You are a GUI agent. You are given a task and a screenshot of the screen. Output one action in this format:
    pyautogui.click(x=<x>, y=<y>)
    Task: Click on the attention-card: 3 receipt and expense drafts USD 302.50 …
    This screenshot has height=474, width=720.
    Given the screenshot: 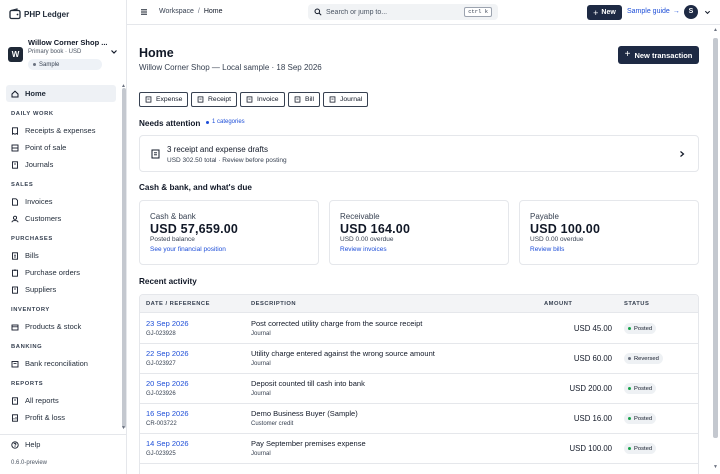 What is the action you would take?
    pyautogui.click(x=419, y=153)
    